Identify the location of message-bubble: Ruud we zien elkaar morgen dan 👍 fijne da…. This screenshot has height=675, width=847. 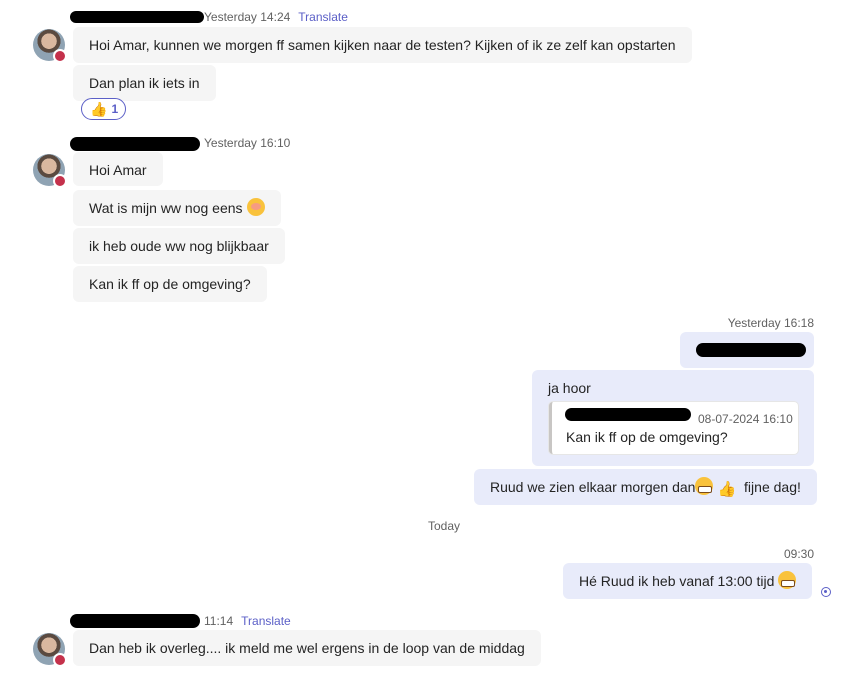
(645, 487).